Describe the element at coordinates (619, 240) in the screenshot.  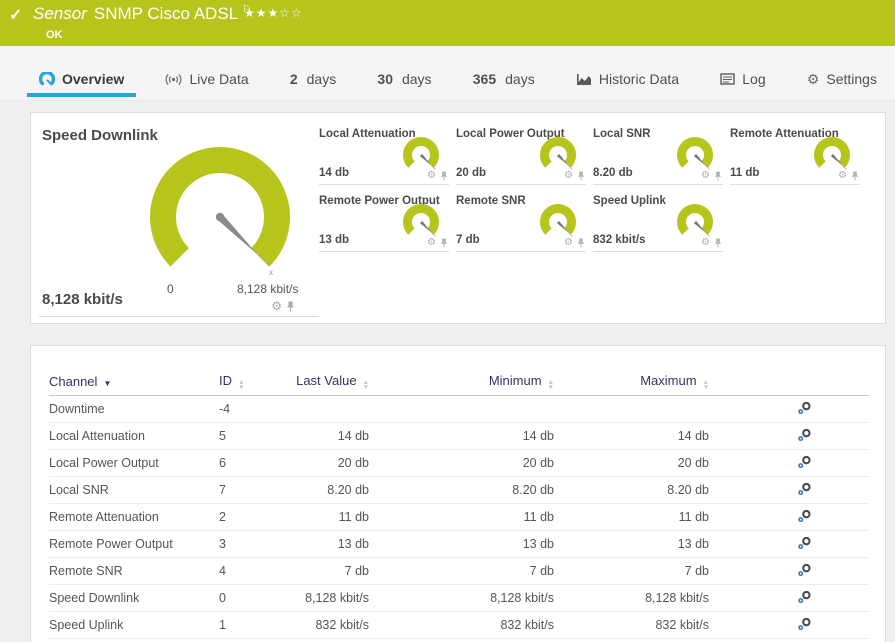
I see `mini-gauge-value: 832 kbit/s` at that location.